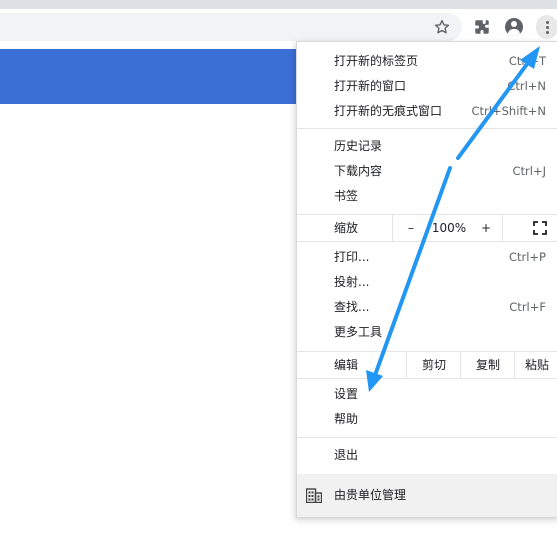 The height and width of the screenshot is (538, 557). What do you see at coordinates (527, 307) in the screenshot?
I see `menu-item-shortcut: Ctrl+F` at bounding box center [527, 307].